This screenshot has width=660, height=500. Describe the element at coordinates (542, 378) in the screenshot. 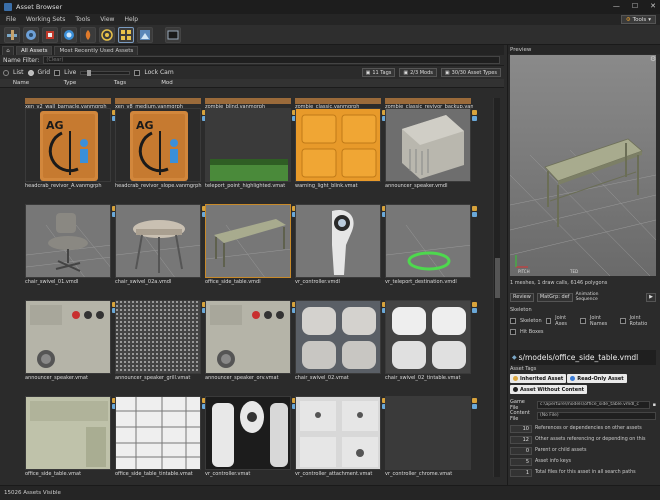

I see `tag-label: Inherited Asset` at that location.